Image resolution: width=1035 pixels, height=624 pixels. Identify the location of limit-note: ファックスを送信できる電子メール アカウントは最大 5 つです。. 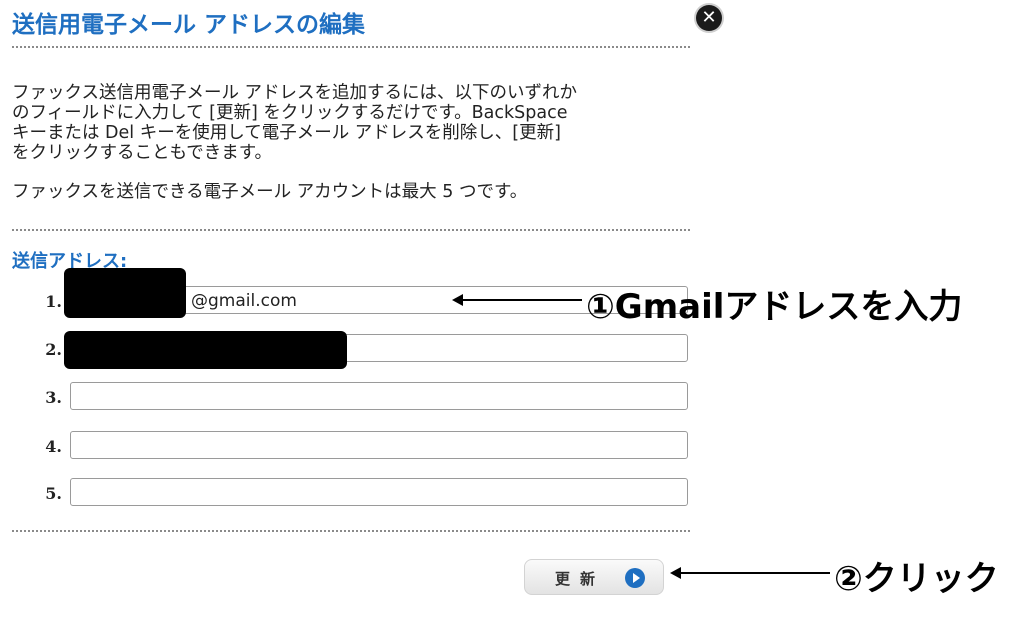
(270, 192).